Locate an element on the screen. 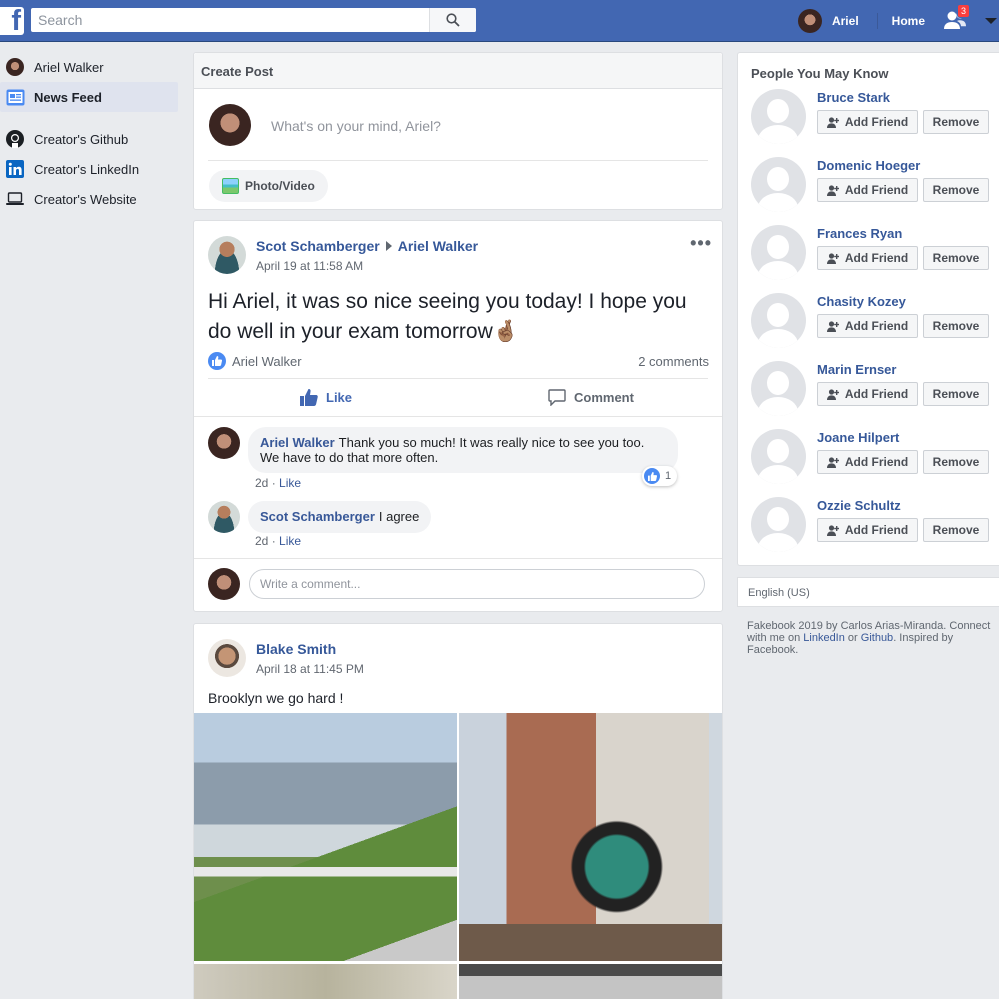 The image size is (999, 999). comment-button: Comment is located at coordinates (591, 397).